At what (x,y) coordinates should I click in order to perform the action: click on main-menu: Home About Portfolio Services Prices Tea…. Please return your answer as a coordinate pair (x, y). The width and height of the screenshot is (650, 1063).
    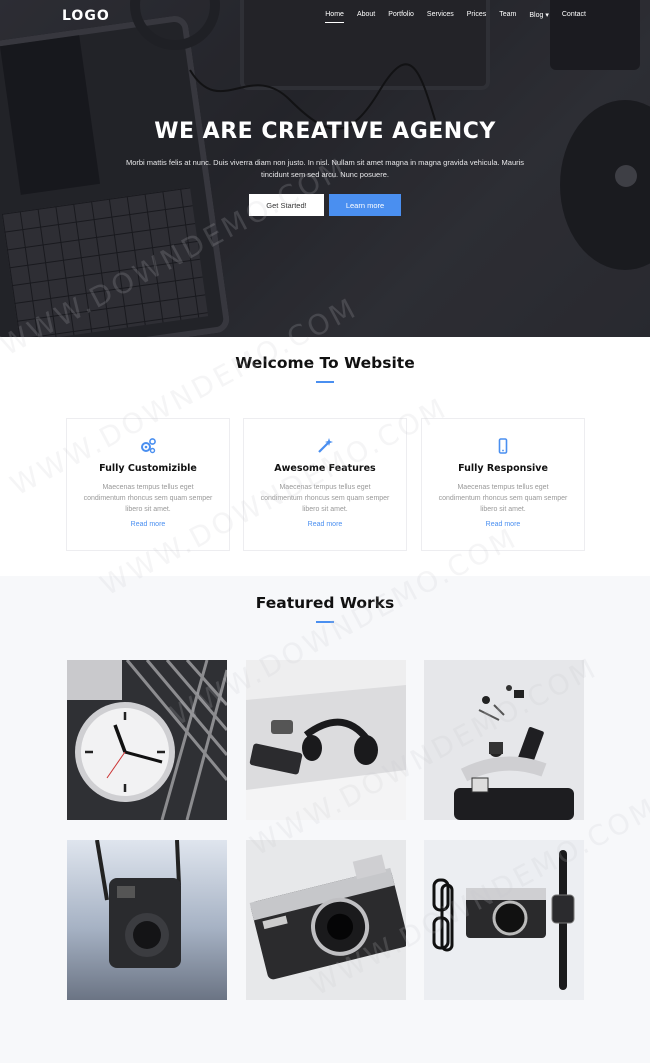
    Looking at the image, I should click on (455, 17).